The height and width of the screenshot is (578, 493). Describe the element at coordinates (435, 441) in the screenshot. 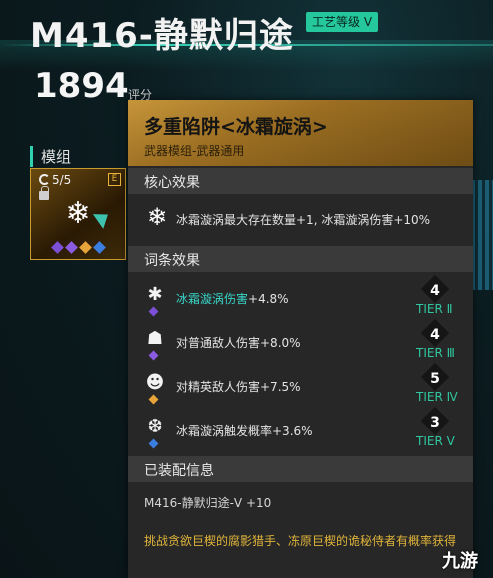

I see `tier-label: TIER Ⅴ` at that location.